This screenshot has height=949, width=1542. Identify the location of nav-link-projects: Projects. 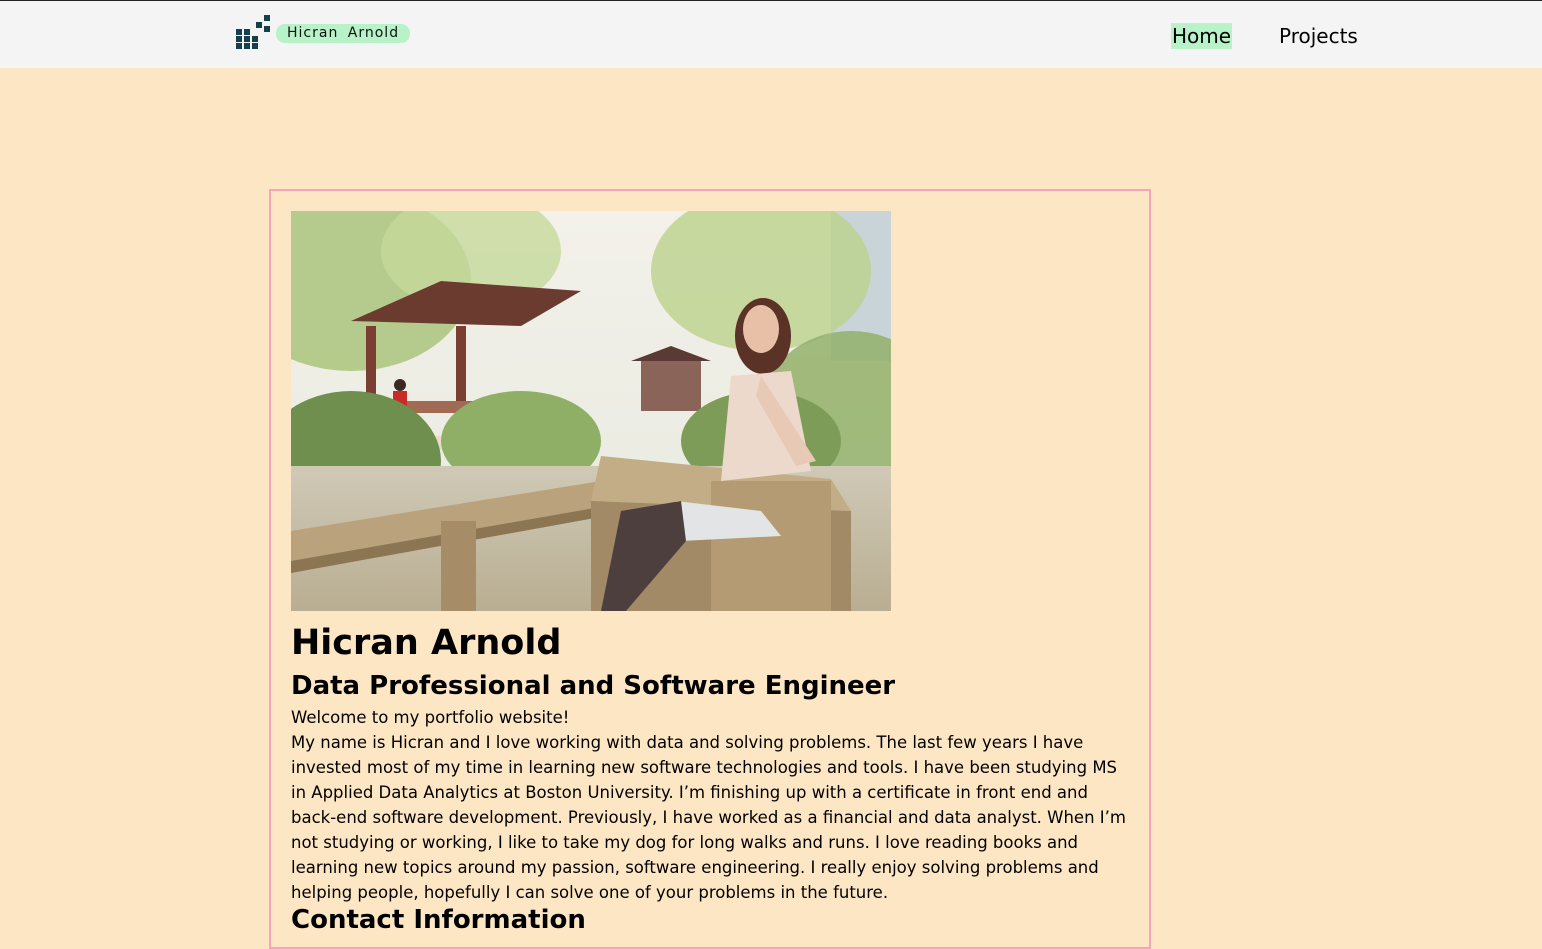
(1318, 36).